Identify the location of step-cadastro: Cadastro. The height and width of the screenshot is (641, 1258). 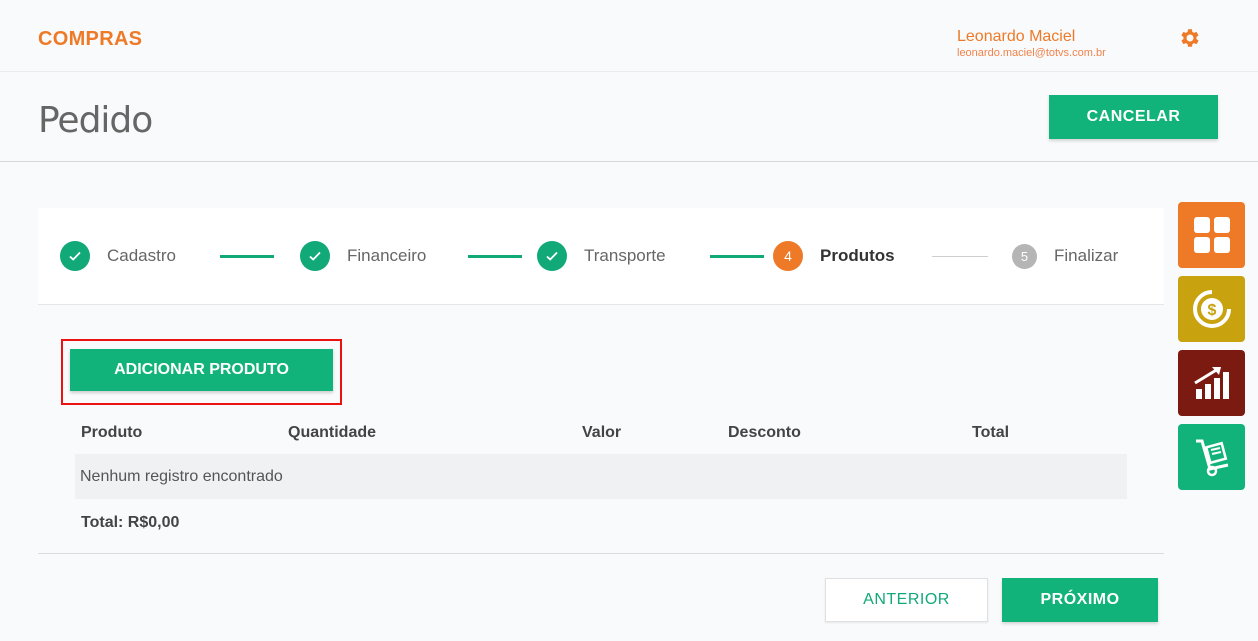
(118, 256).